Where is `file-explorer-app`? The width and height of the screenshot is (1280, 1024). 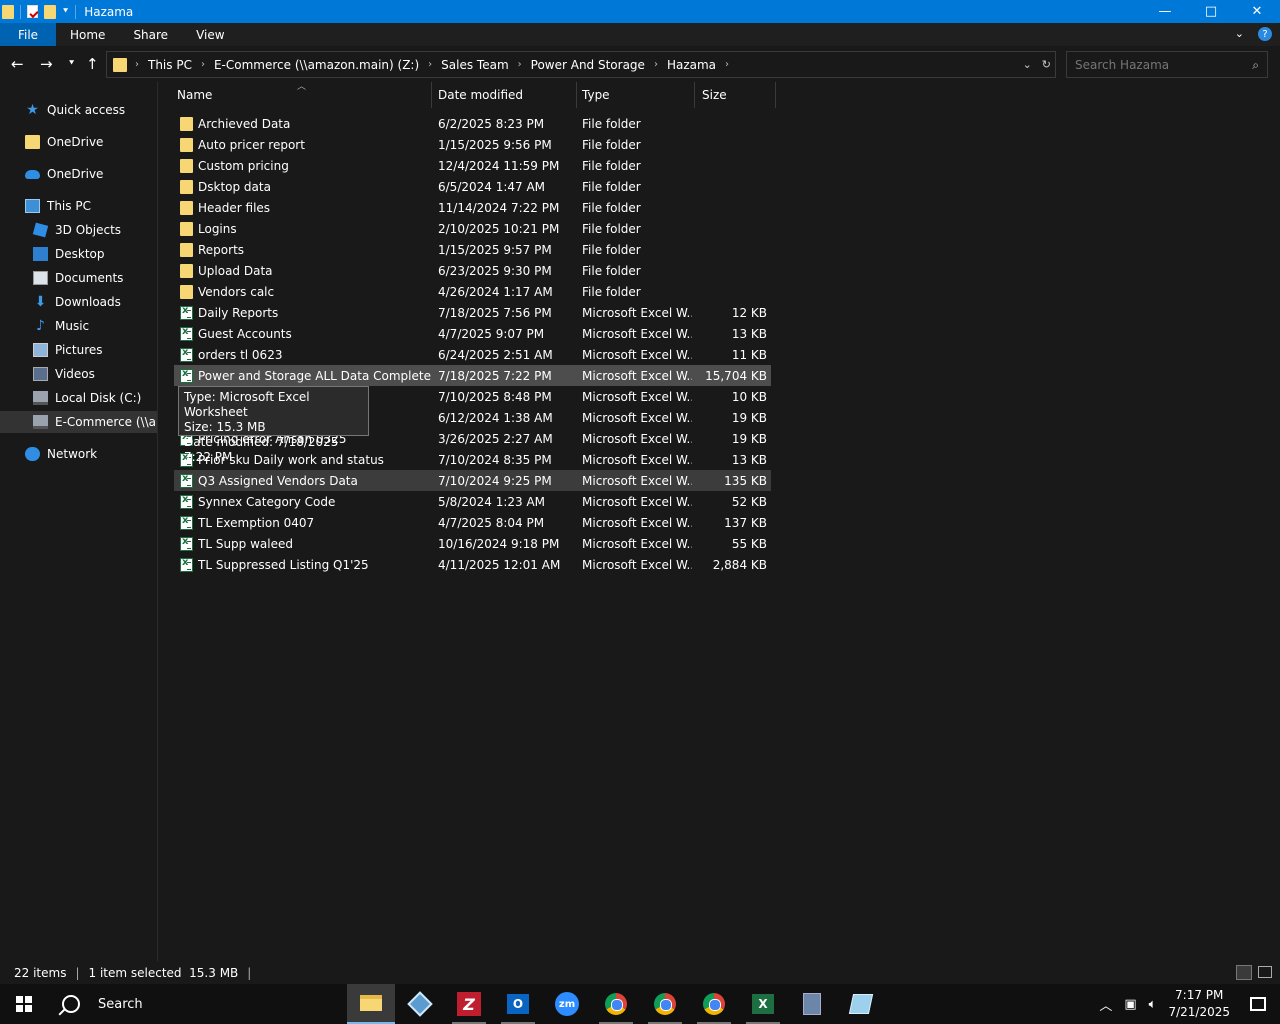
file-explorer-app is located at coordinates (371, 1004).